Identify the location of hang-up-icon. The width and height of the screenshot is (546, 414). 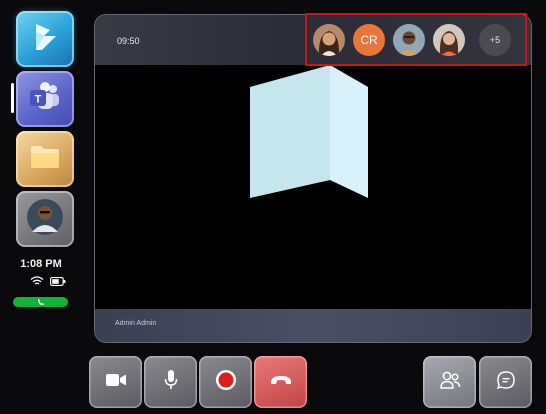
(281, 382).